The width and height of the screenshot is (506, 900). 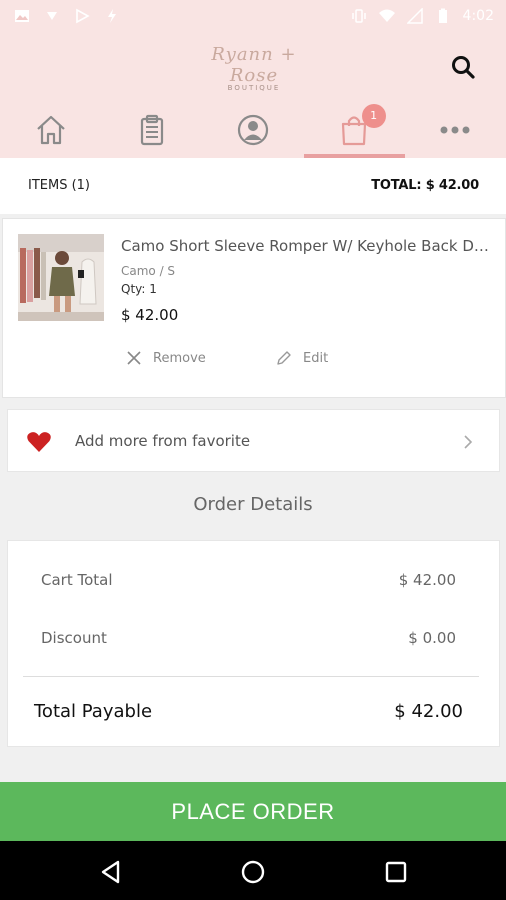 I want to click on pencil-icon, so click(x=284, y=358).